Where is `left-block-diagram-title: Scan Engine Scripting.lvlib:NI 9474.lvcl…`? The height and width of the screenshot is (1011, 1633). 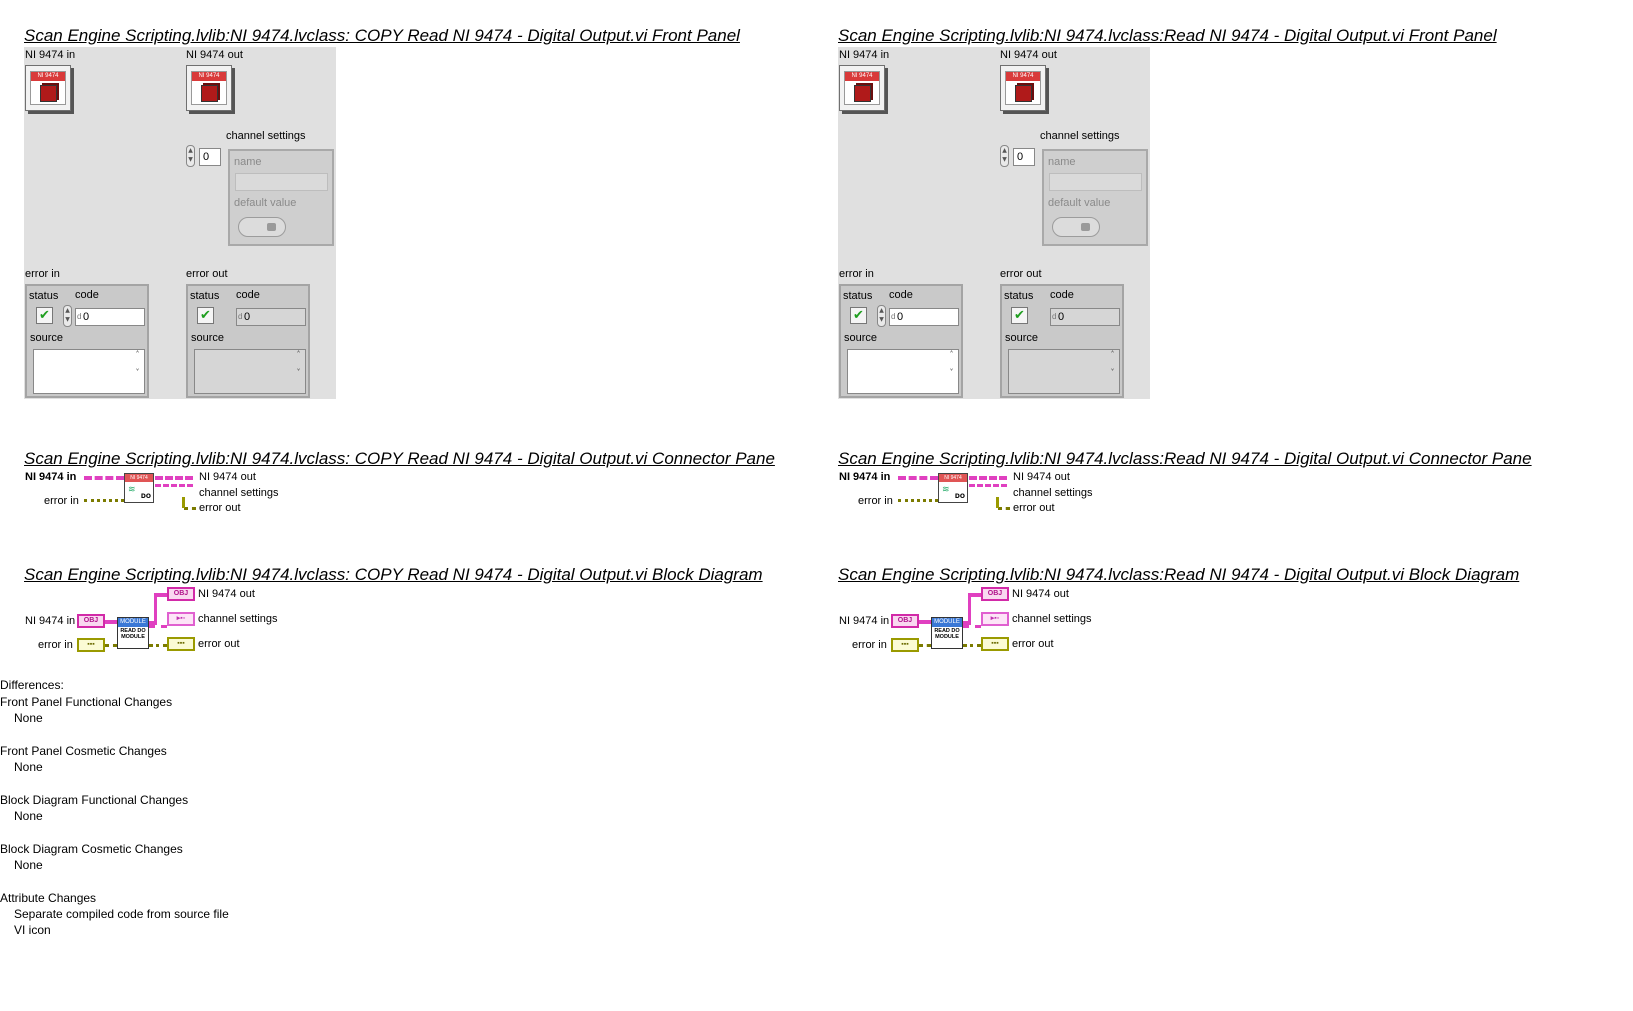 left-block-diagram-title: Scan Engine Scripting.lvlib:NI 9474.lvcl… is located at coordinates (393, 574).